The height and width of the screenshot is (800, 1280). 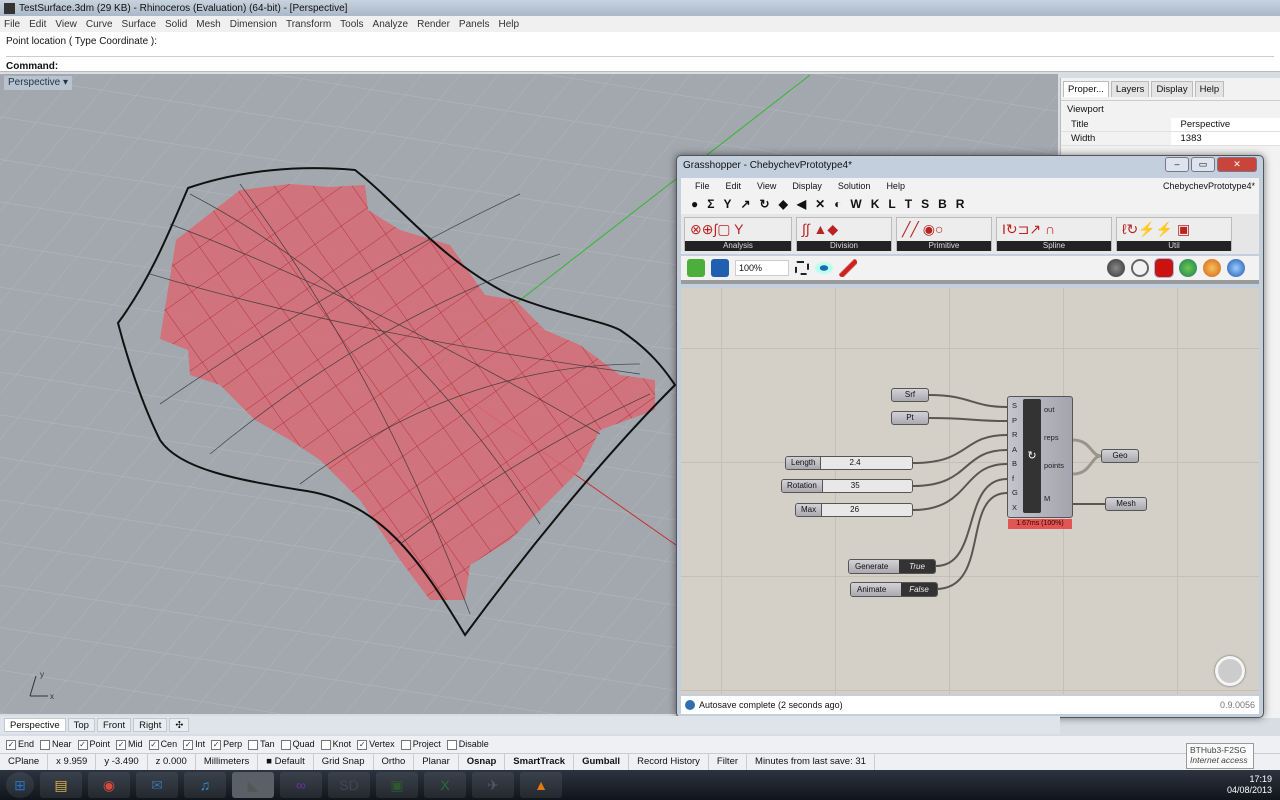 What do you see at coordinates (875, 204) in the screenshot?
I see `component-tab: K` at bounding box center [875, 204].